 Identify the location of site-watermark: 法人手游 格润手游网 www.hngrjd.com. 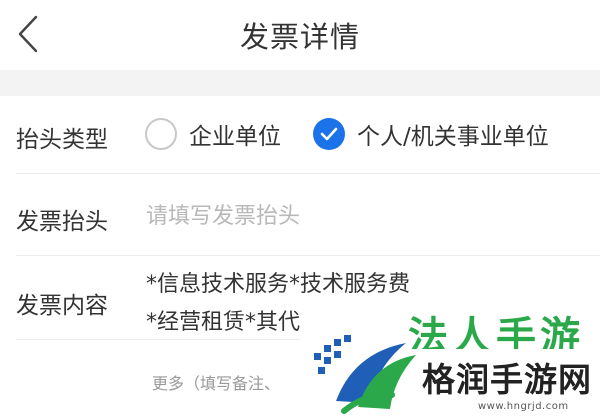
(450, 365).